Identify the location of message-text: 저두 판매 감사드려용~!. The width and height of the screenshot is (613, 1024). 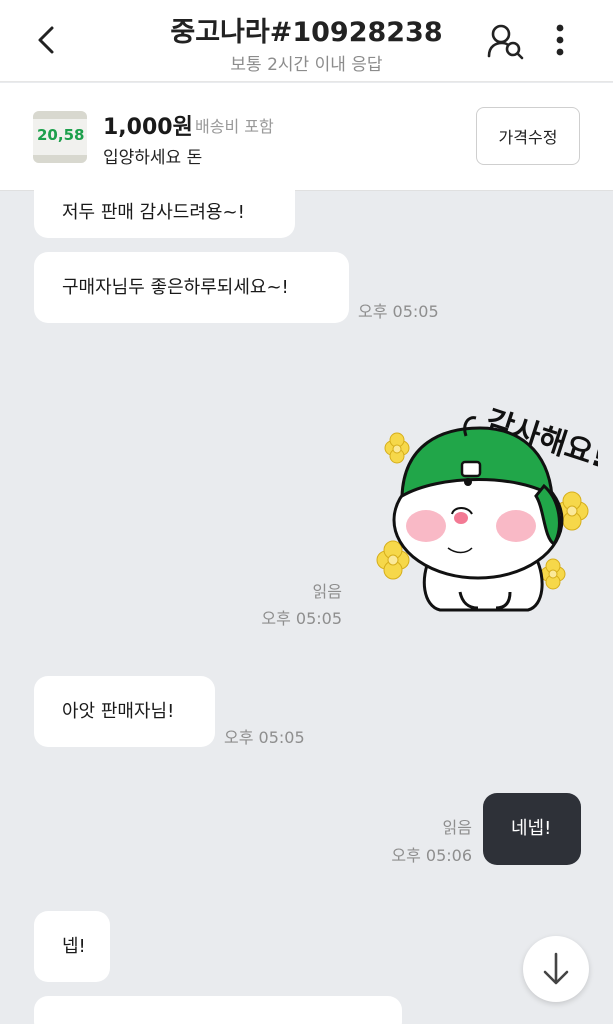
(153, 212).